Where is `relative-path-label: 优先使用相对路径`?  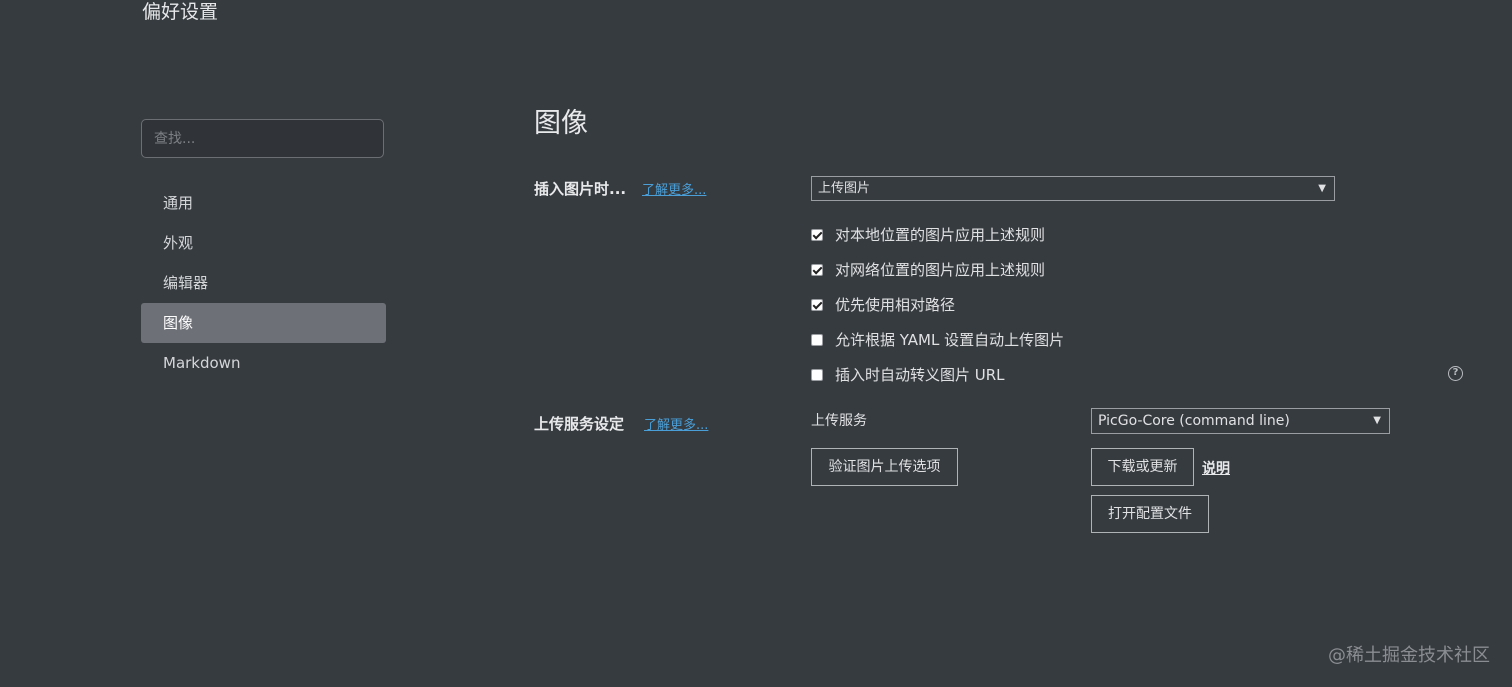 relative-path-label: 优先使用相对路径 is located at coordinates (895, 305).